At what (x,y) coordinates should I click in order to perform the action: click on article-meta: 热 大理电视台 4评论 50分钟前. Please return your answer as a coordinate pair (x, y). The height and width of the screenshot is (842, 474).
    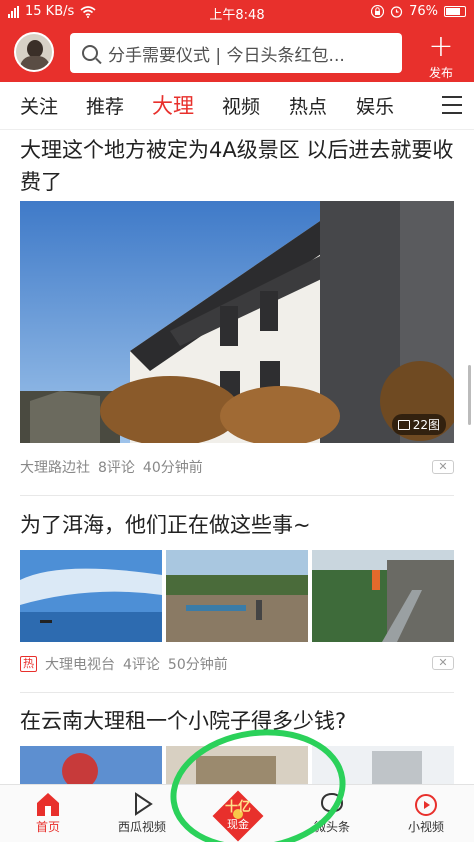
    Looking at the image, I should click on (124, 664).